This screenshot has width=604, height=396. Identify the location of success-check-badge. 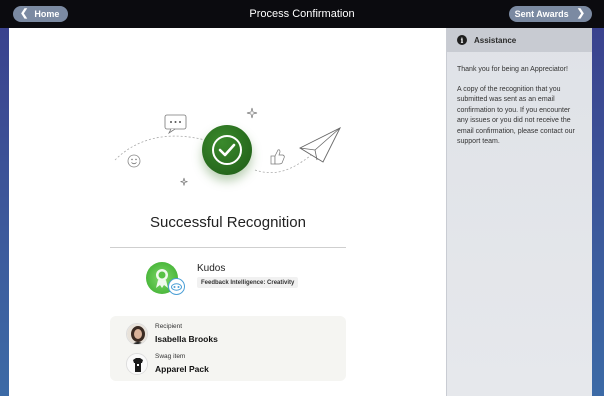
(227, 150).